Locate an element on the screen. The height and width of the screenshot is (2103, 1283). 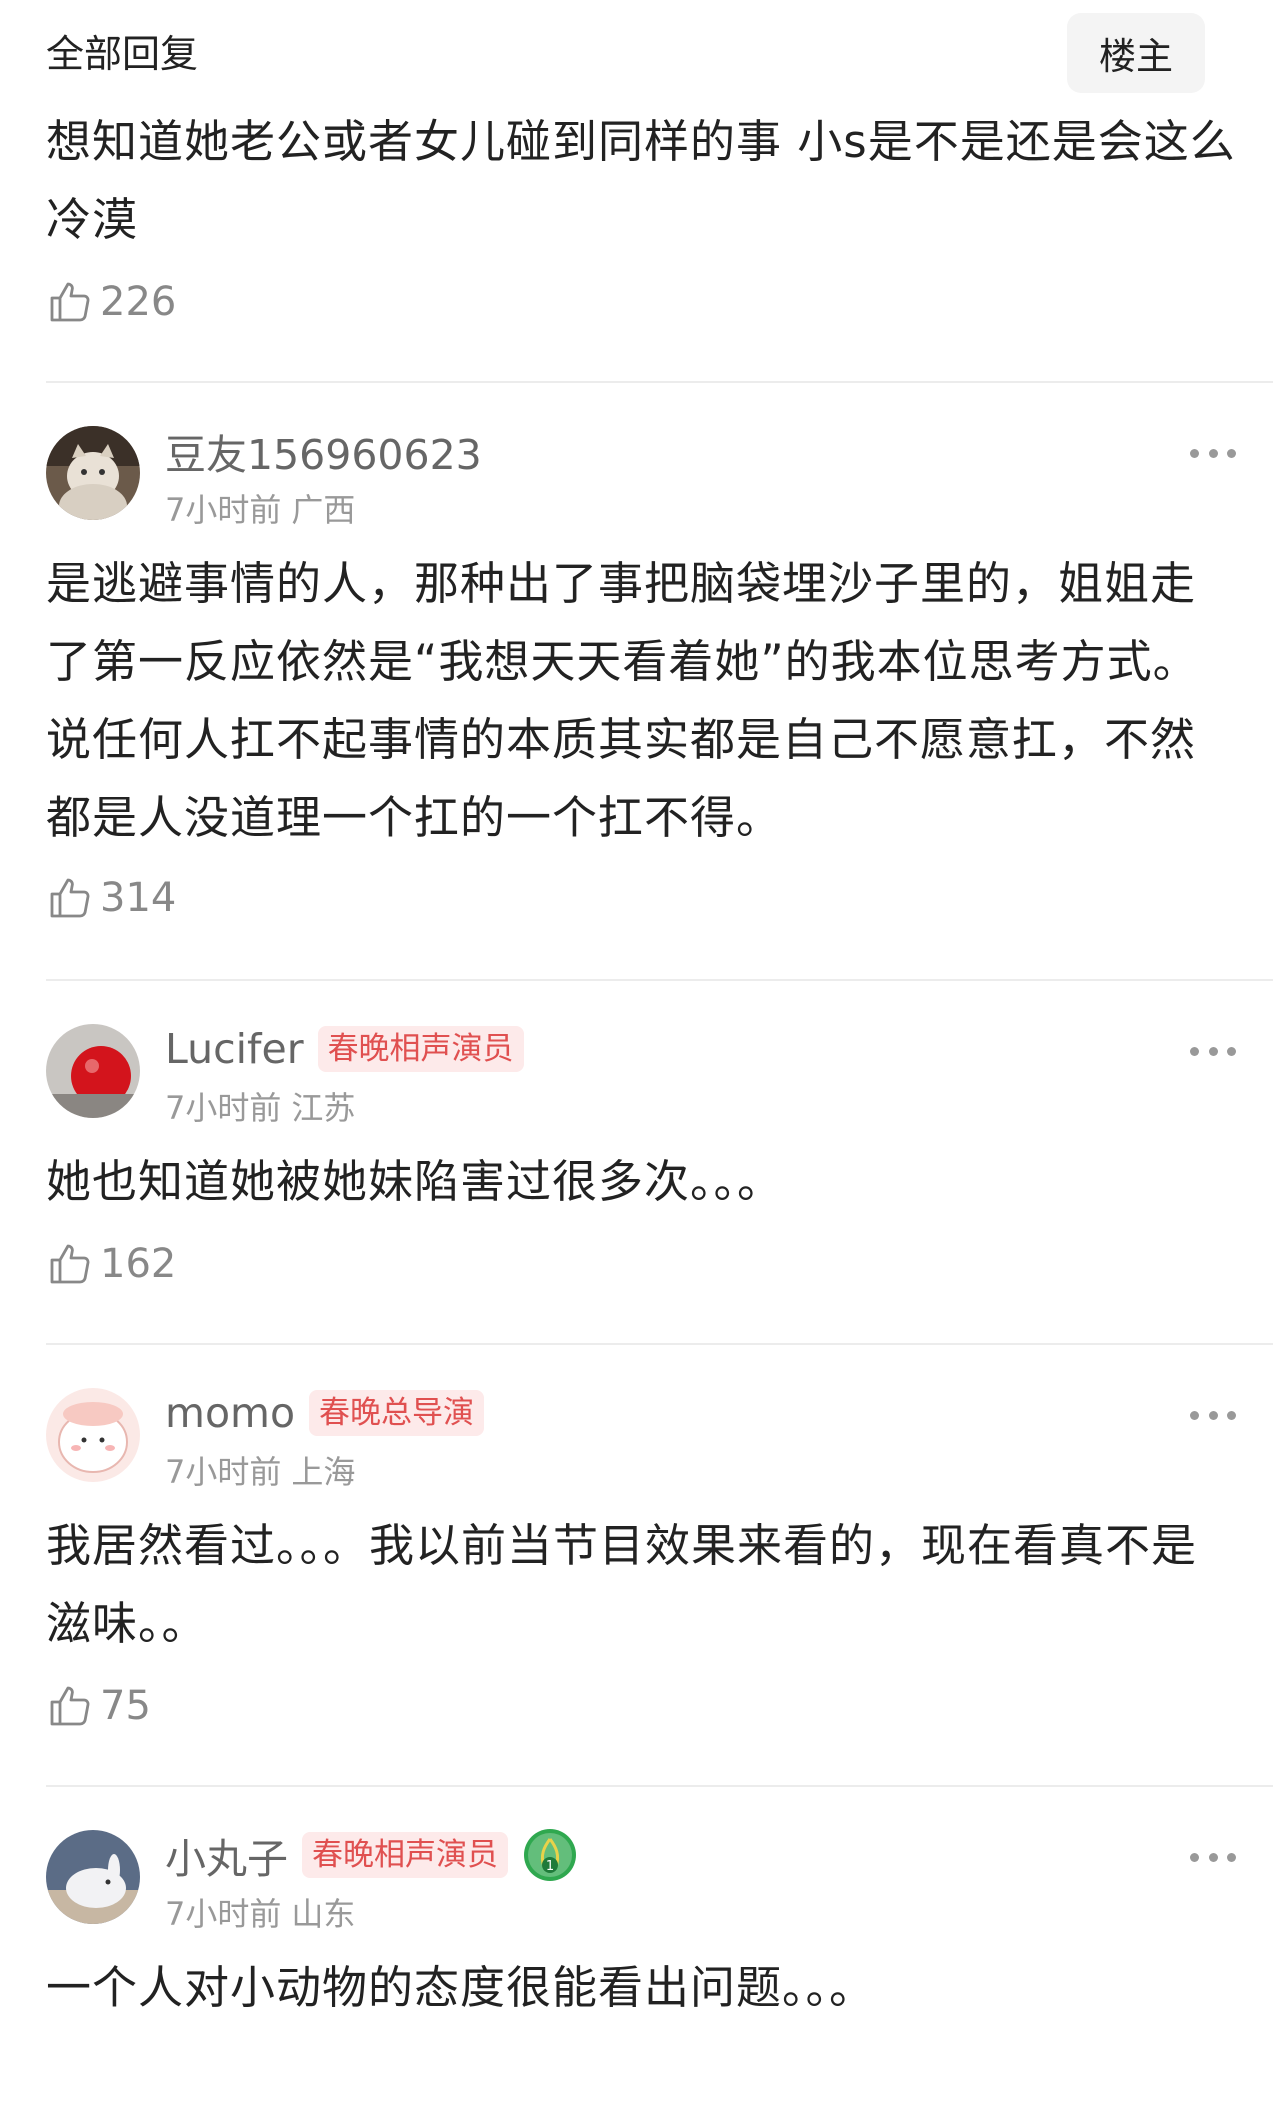
username: momo is located at coordinates (230, 1413).